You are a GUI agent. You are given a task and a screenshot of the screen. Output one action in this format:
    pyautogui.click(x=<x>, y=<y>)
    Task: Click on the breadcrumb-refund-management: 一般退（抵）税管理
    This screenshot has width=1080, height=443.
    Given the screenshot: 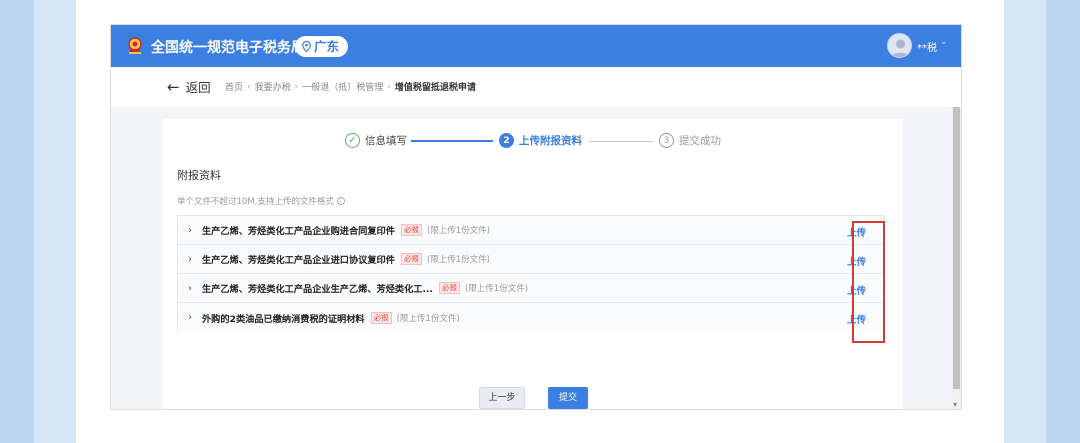 What is the action you would take?
    pyautogui.click(x=342, y=86)
    